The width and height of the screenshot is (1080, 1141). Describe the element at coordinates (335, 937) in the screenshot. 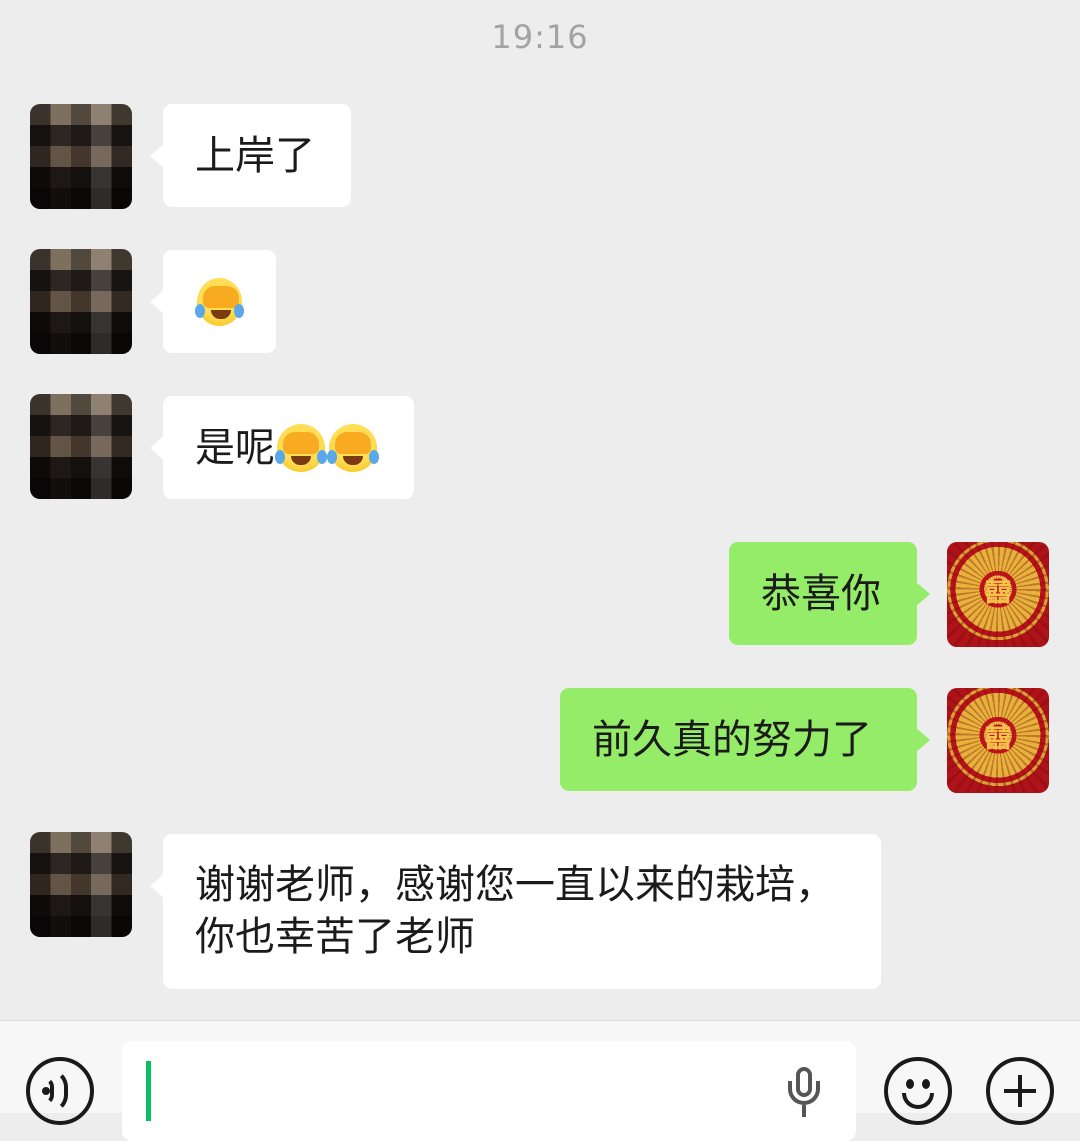

I see `message-text-line: 你也幸苦了老师` at that location.